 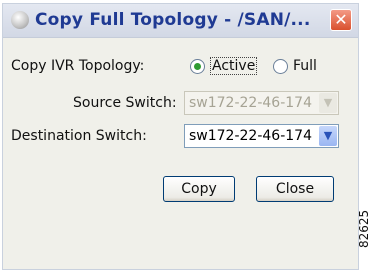 What do you see at coordinates (280, 66) in the screenshot?
I see `radio-full` at bounding box center [280, 66].